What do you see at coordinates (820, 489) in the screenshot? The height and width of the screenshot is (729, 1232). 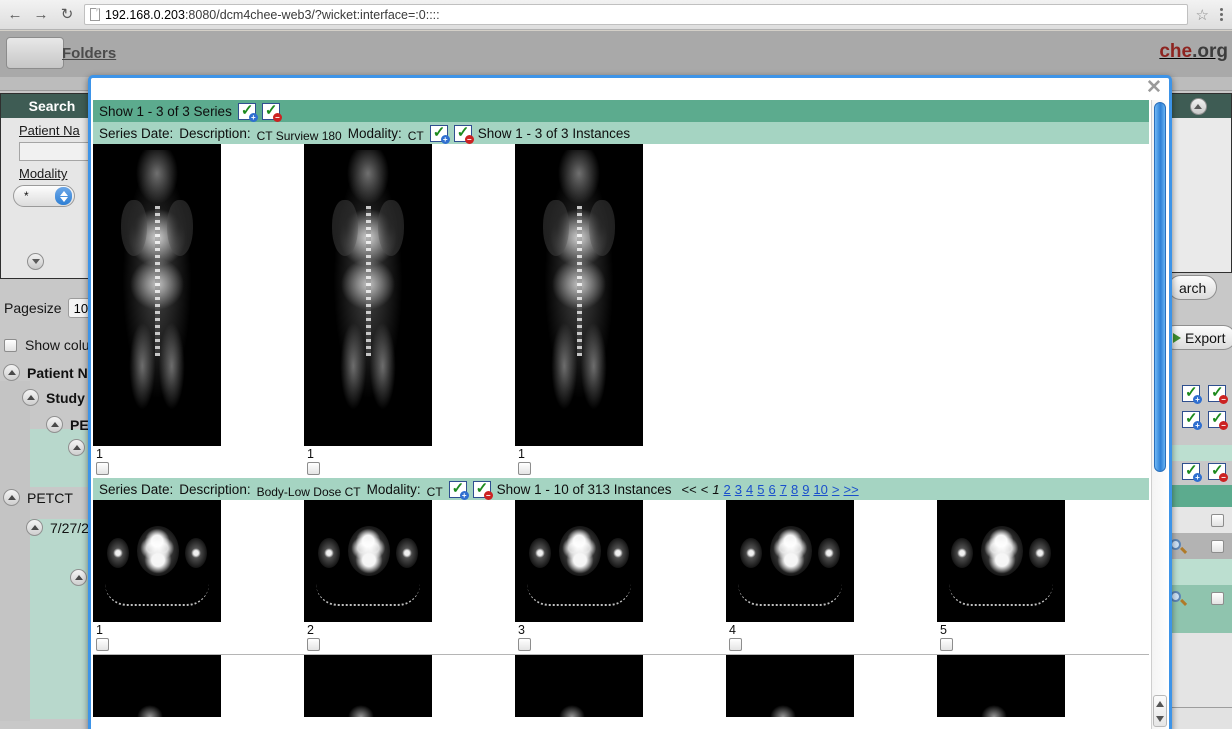 I see `pager-page-10: 10` at bounding box center [820, 489].